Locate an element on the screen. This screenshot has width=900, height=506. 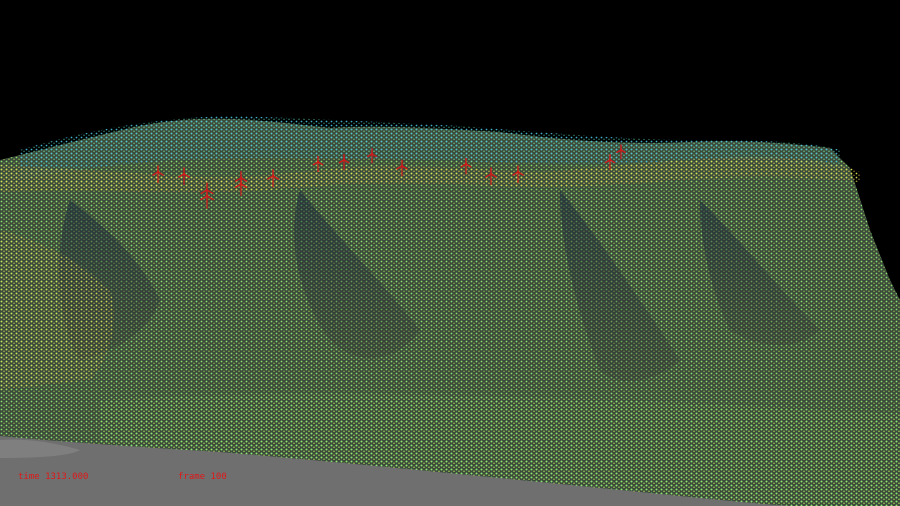
frame-readout: frame 100 is located at coordinates (202, 477).